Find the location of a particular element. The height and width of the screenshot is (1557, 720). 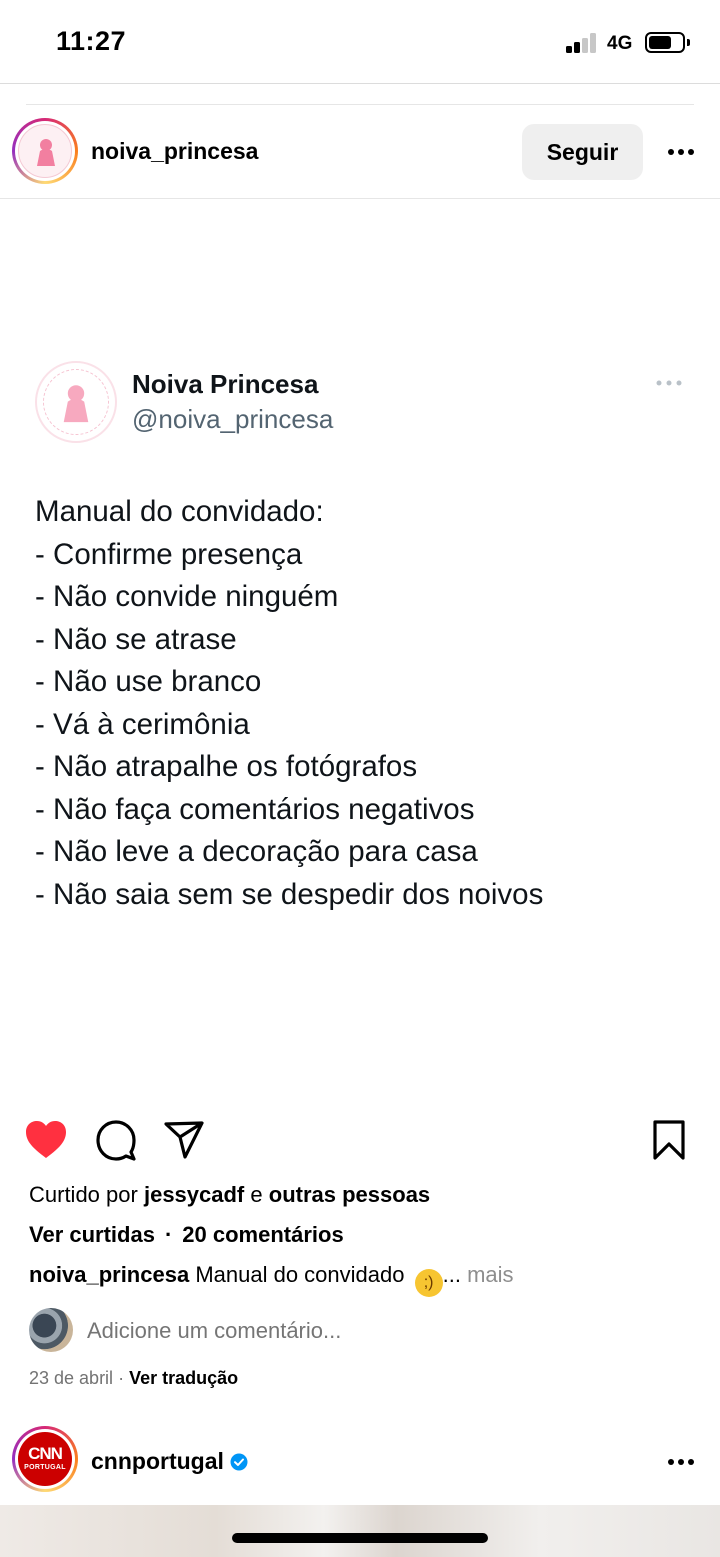

share-icon is located at coordinates (184, 1140).